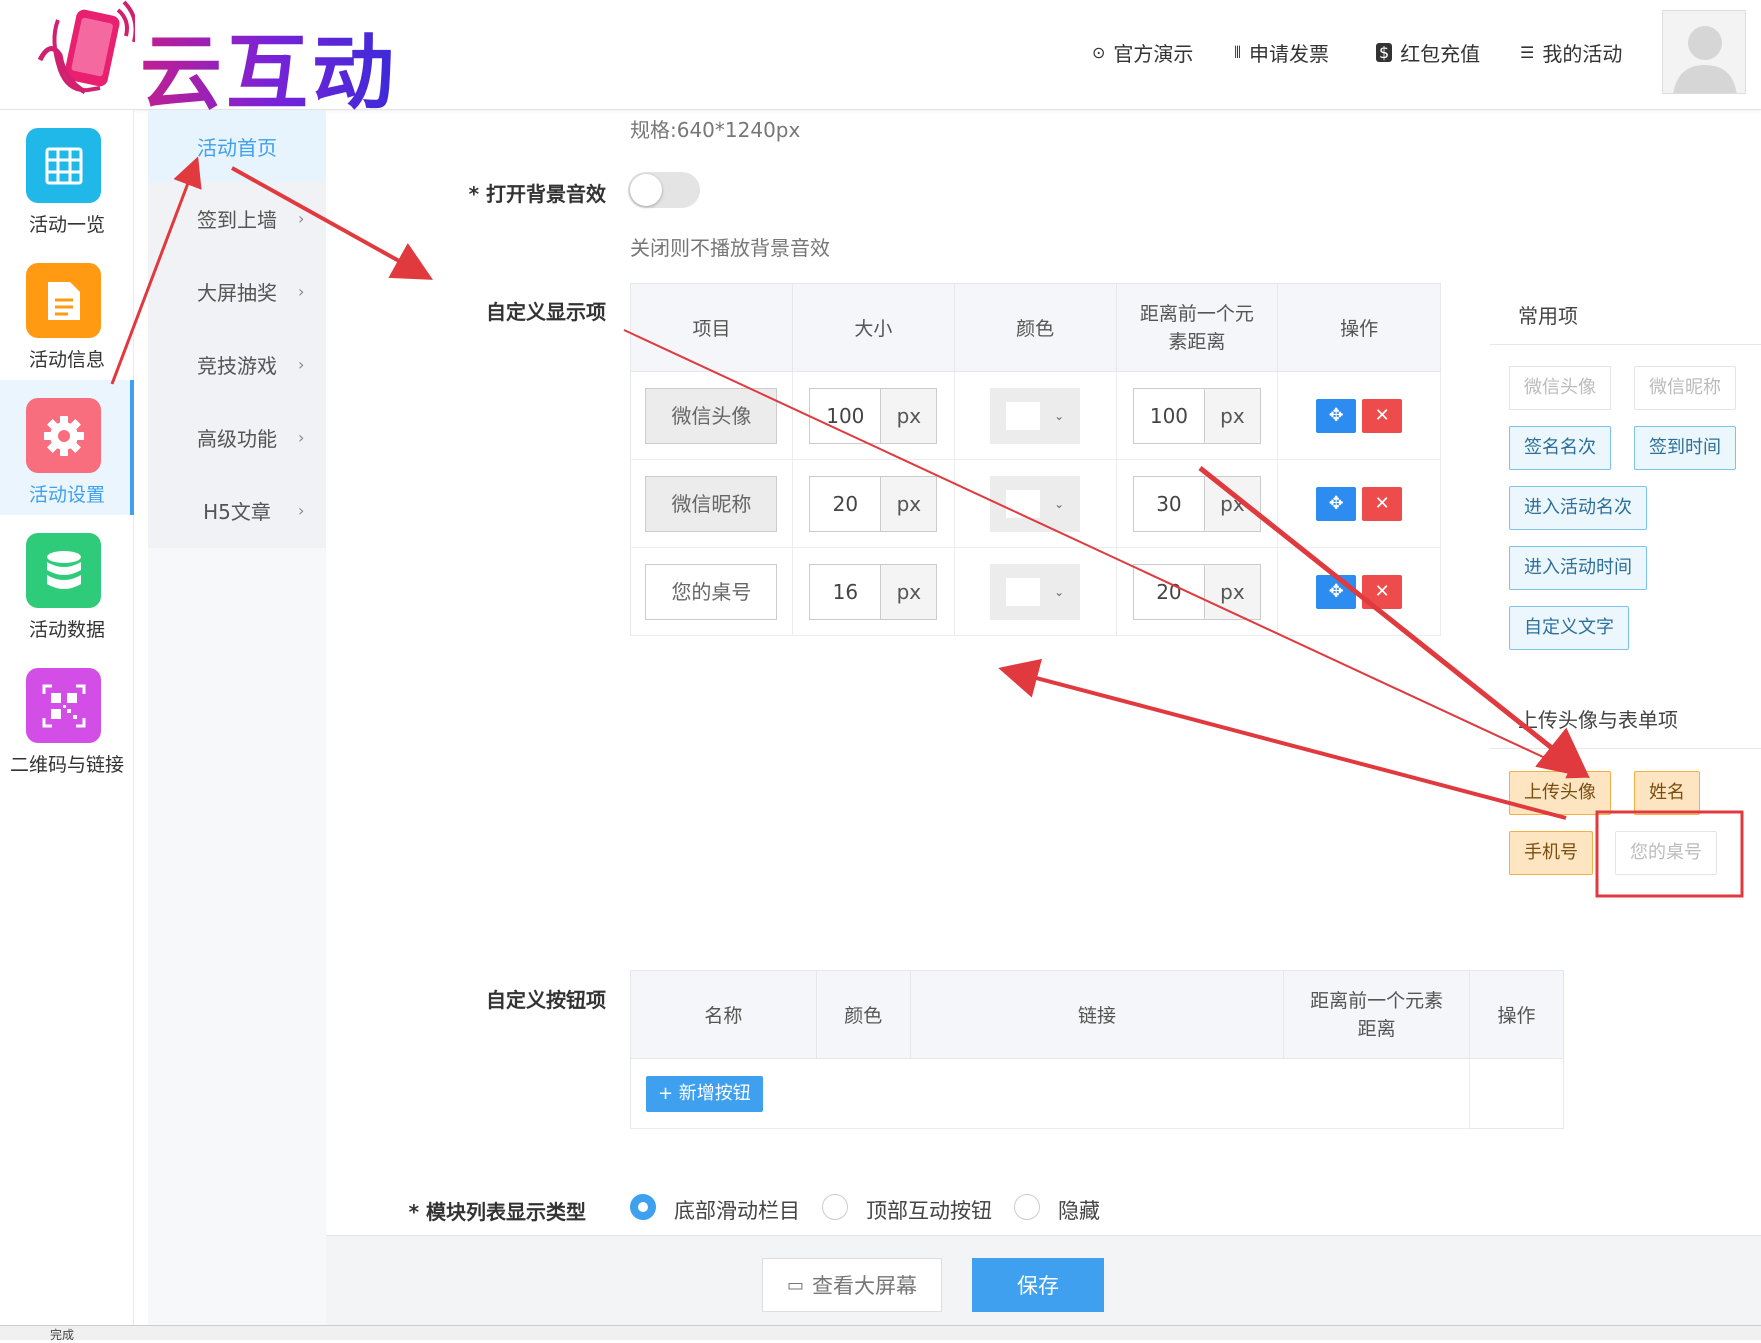 Image resolution: width=1761 pixels, height=1343 pixels. What do you see at coordinates (715, 130) in the screenshot?
I see `spec-text: 规格:640*1240px` at bounding box center [715, 130].